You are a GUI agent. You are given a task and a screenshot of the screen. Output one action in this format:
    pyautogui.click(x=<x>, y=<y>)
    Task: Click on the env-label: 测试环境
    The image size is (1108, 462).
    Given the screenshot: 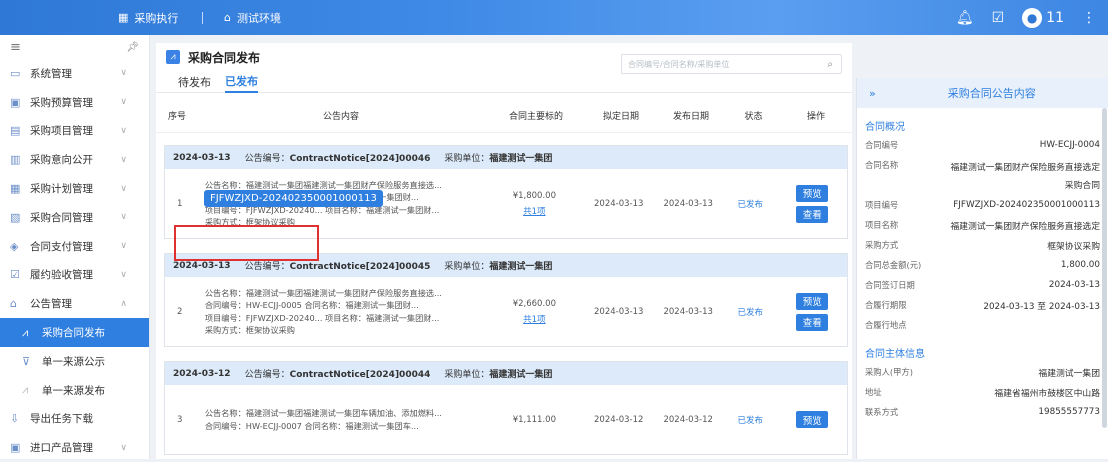 What is the action you would take?
    pyautogui.click(x=258, y=18)
    